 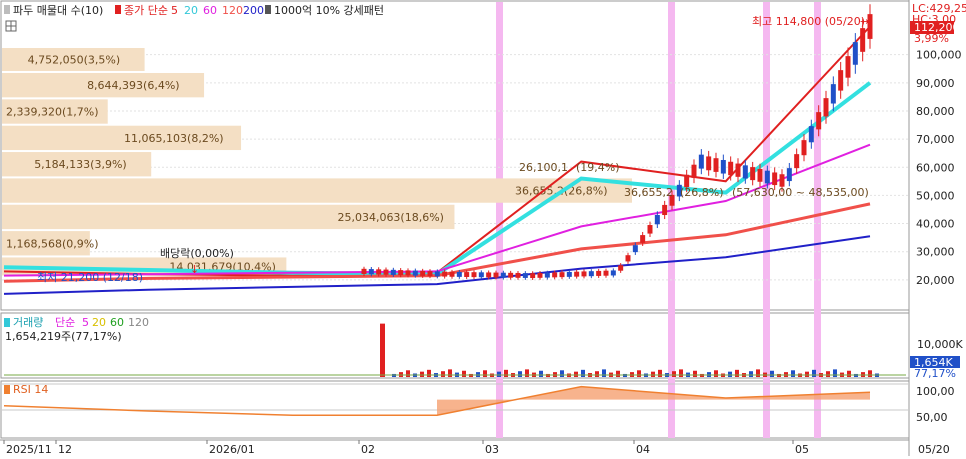 I want to click on current-range-pct: (26,8%), so click(x=702, y=192).